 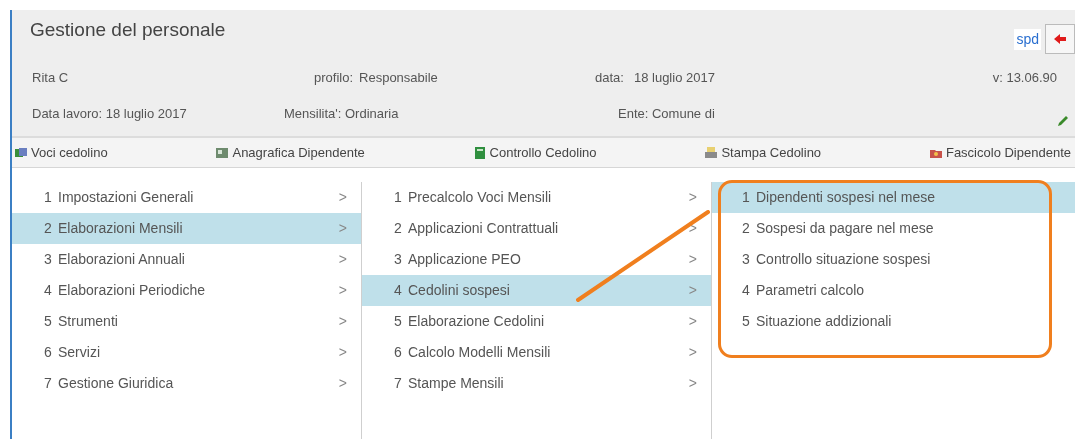 I want to click on window-title: Gestione del personale, so click(x=128, y=30).